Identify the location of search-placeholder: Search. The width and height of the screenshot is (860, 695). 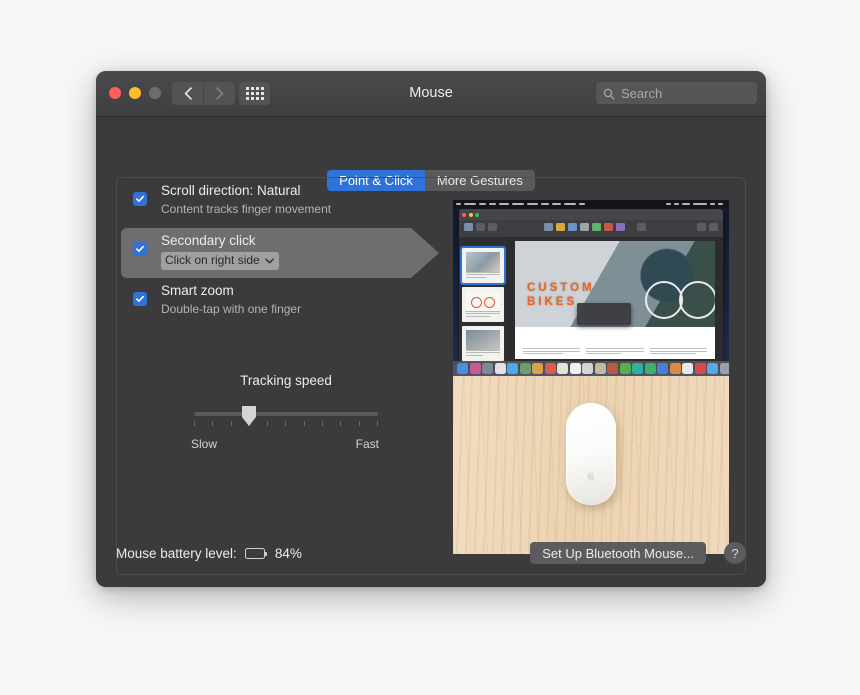
(642, 93).